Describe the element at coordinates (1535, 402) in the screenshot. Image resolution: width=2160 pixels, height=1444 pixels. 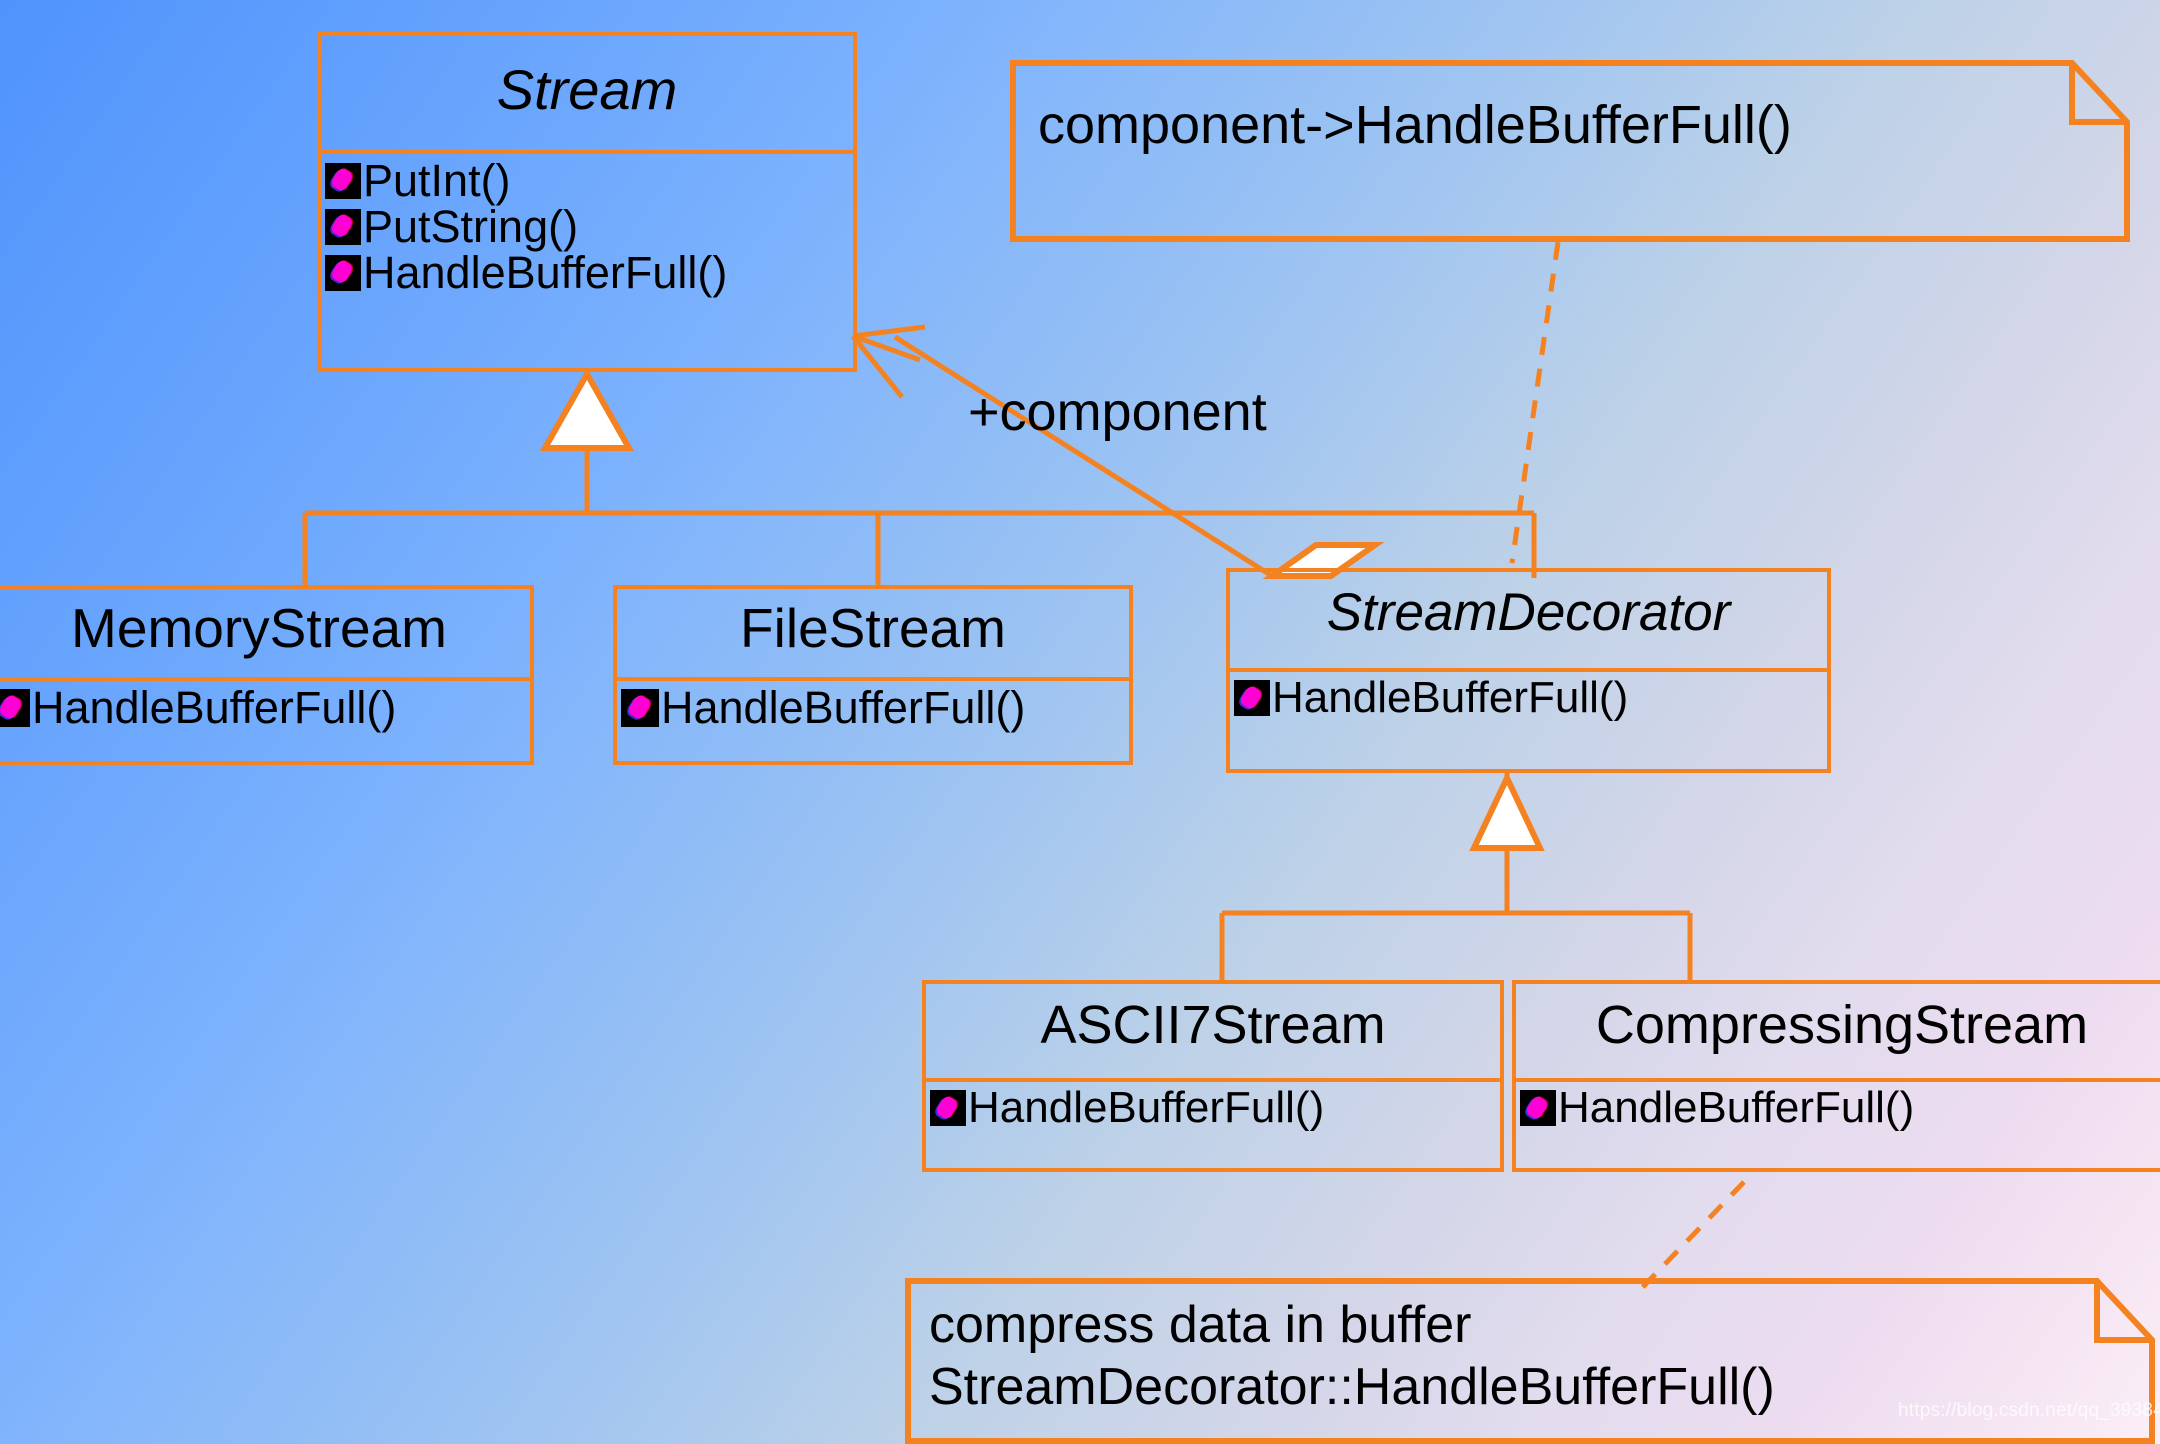
I see `note-anchor-top` at that location.